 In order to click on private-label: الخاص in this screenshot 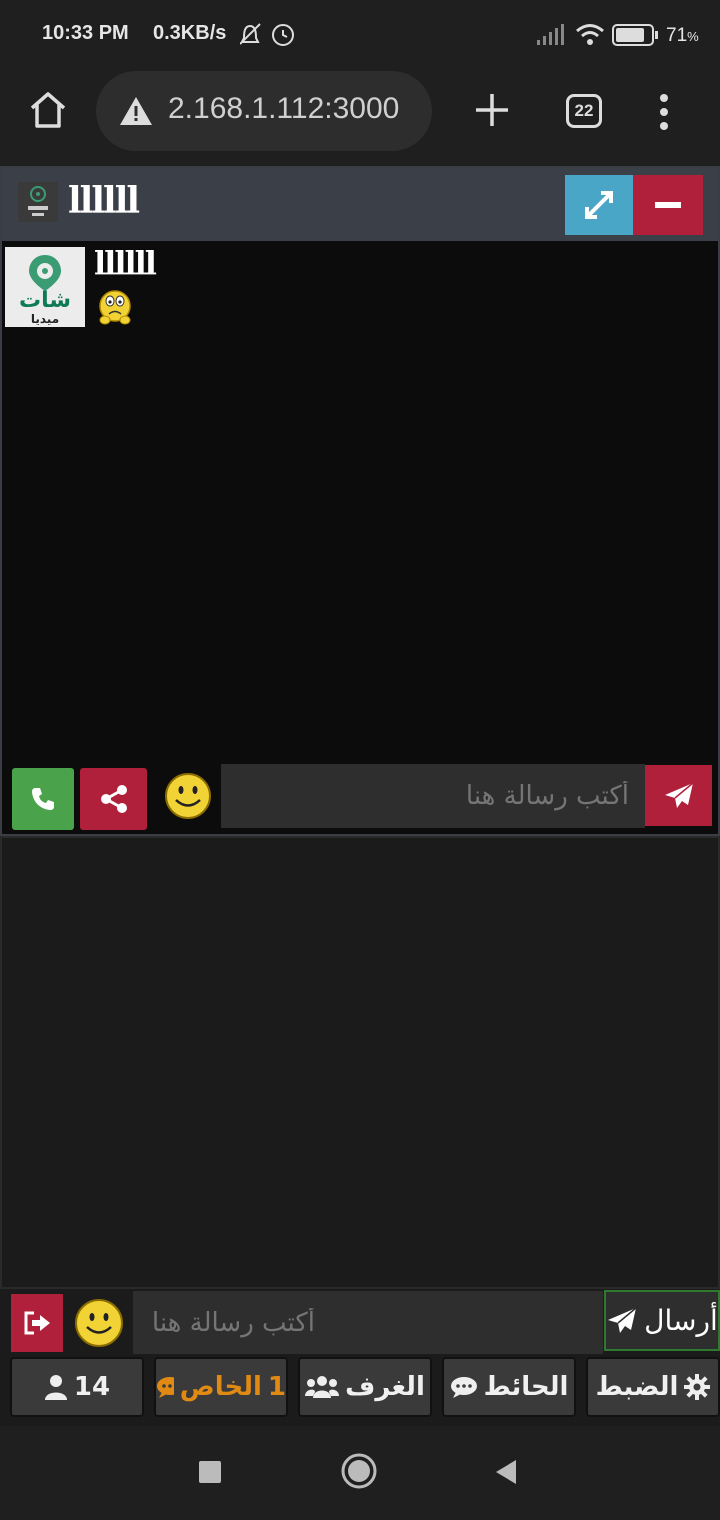, I will do `click(220, 1387)`.